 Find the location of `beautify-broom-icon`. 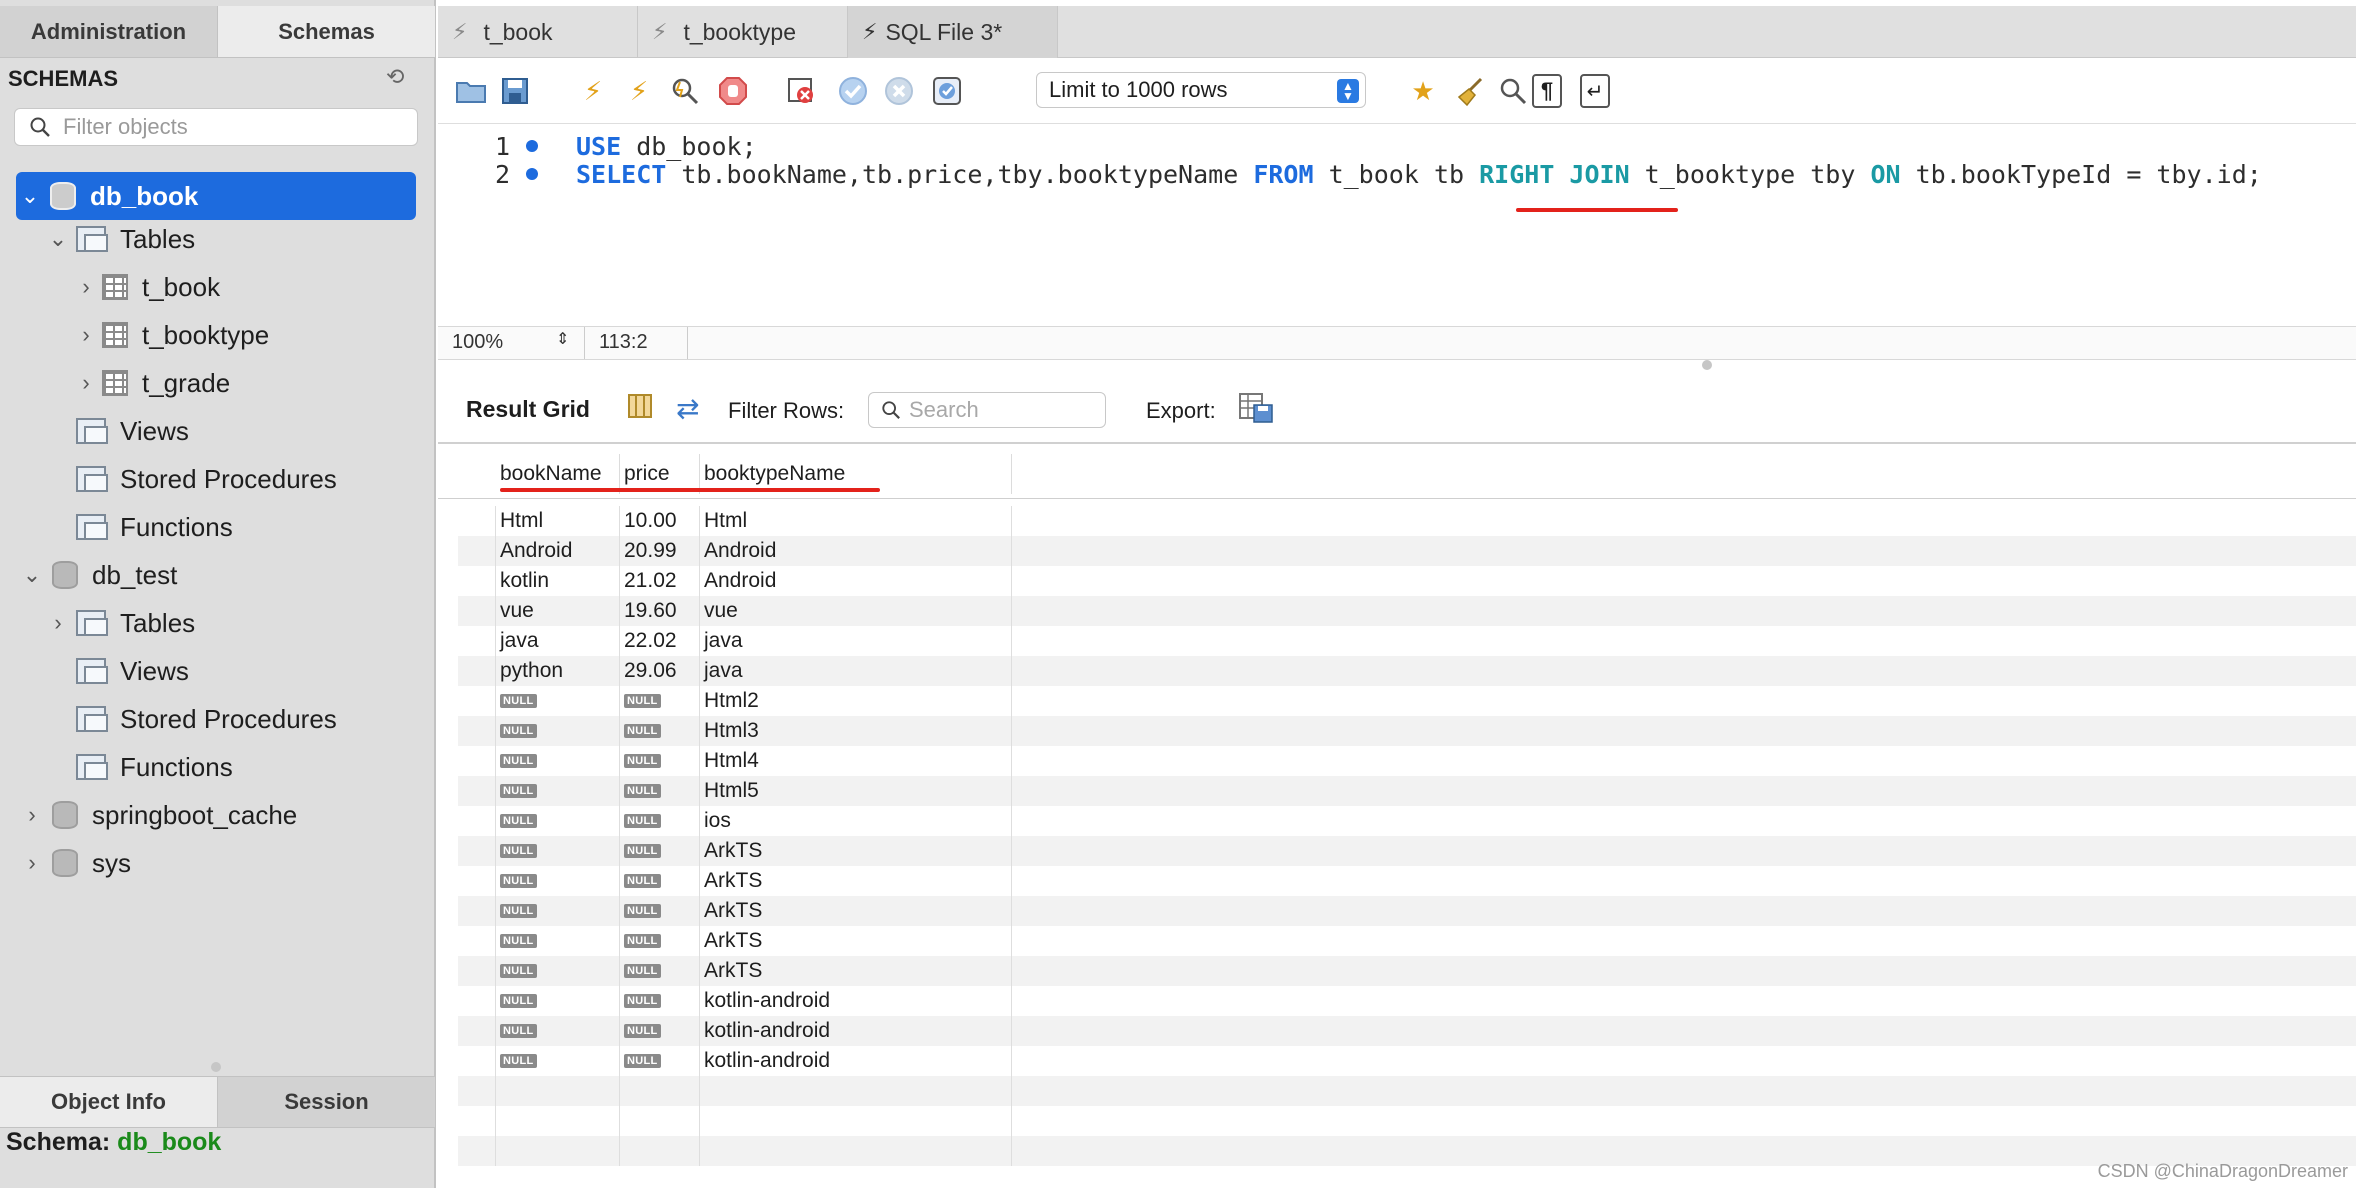

beautify-broom-icon is located at coordinates (1471, 91).